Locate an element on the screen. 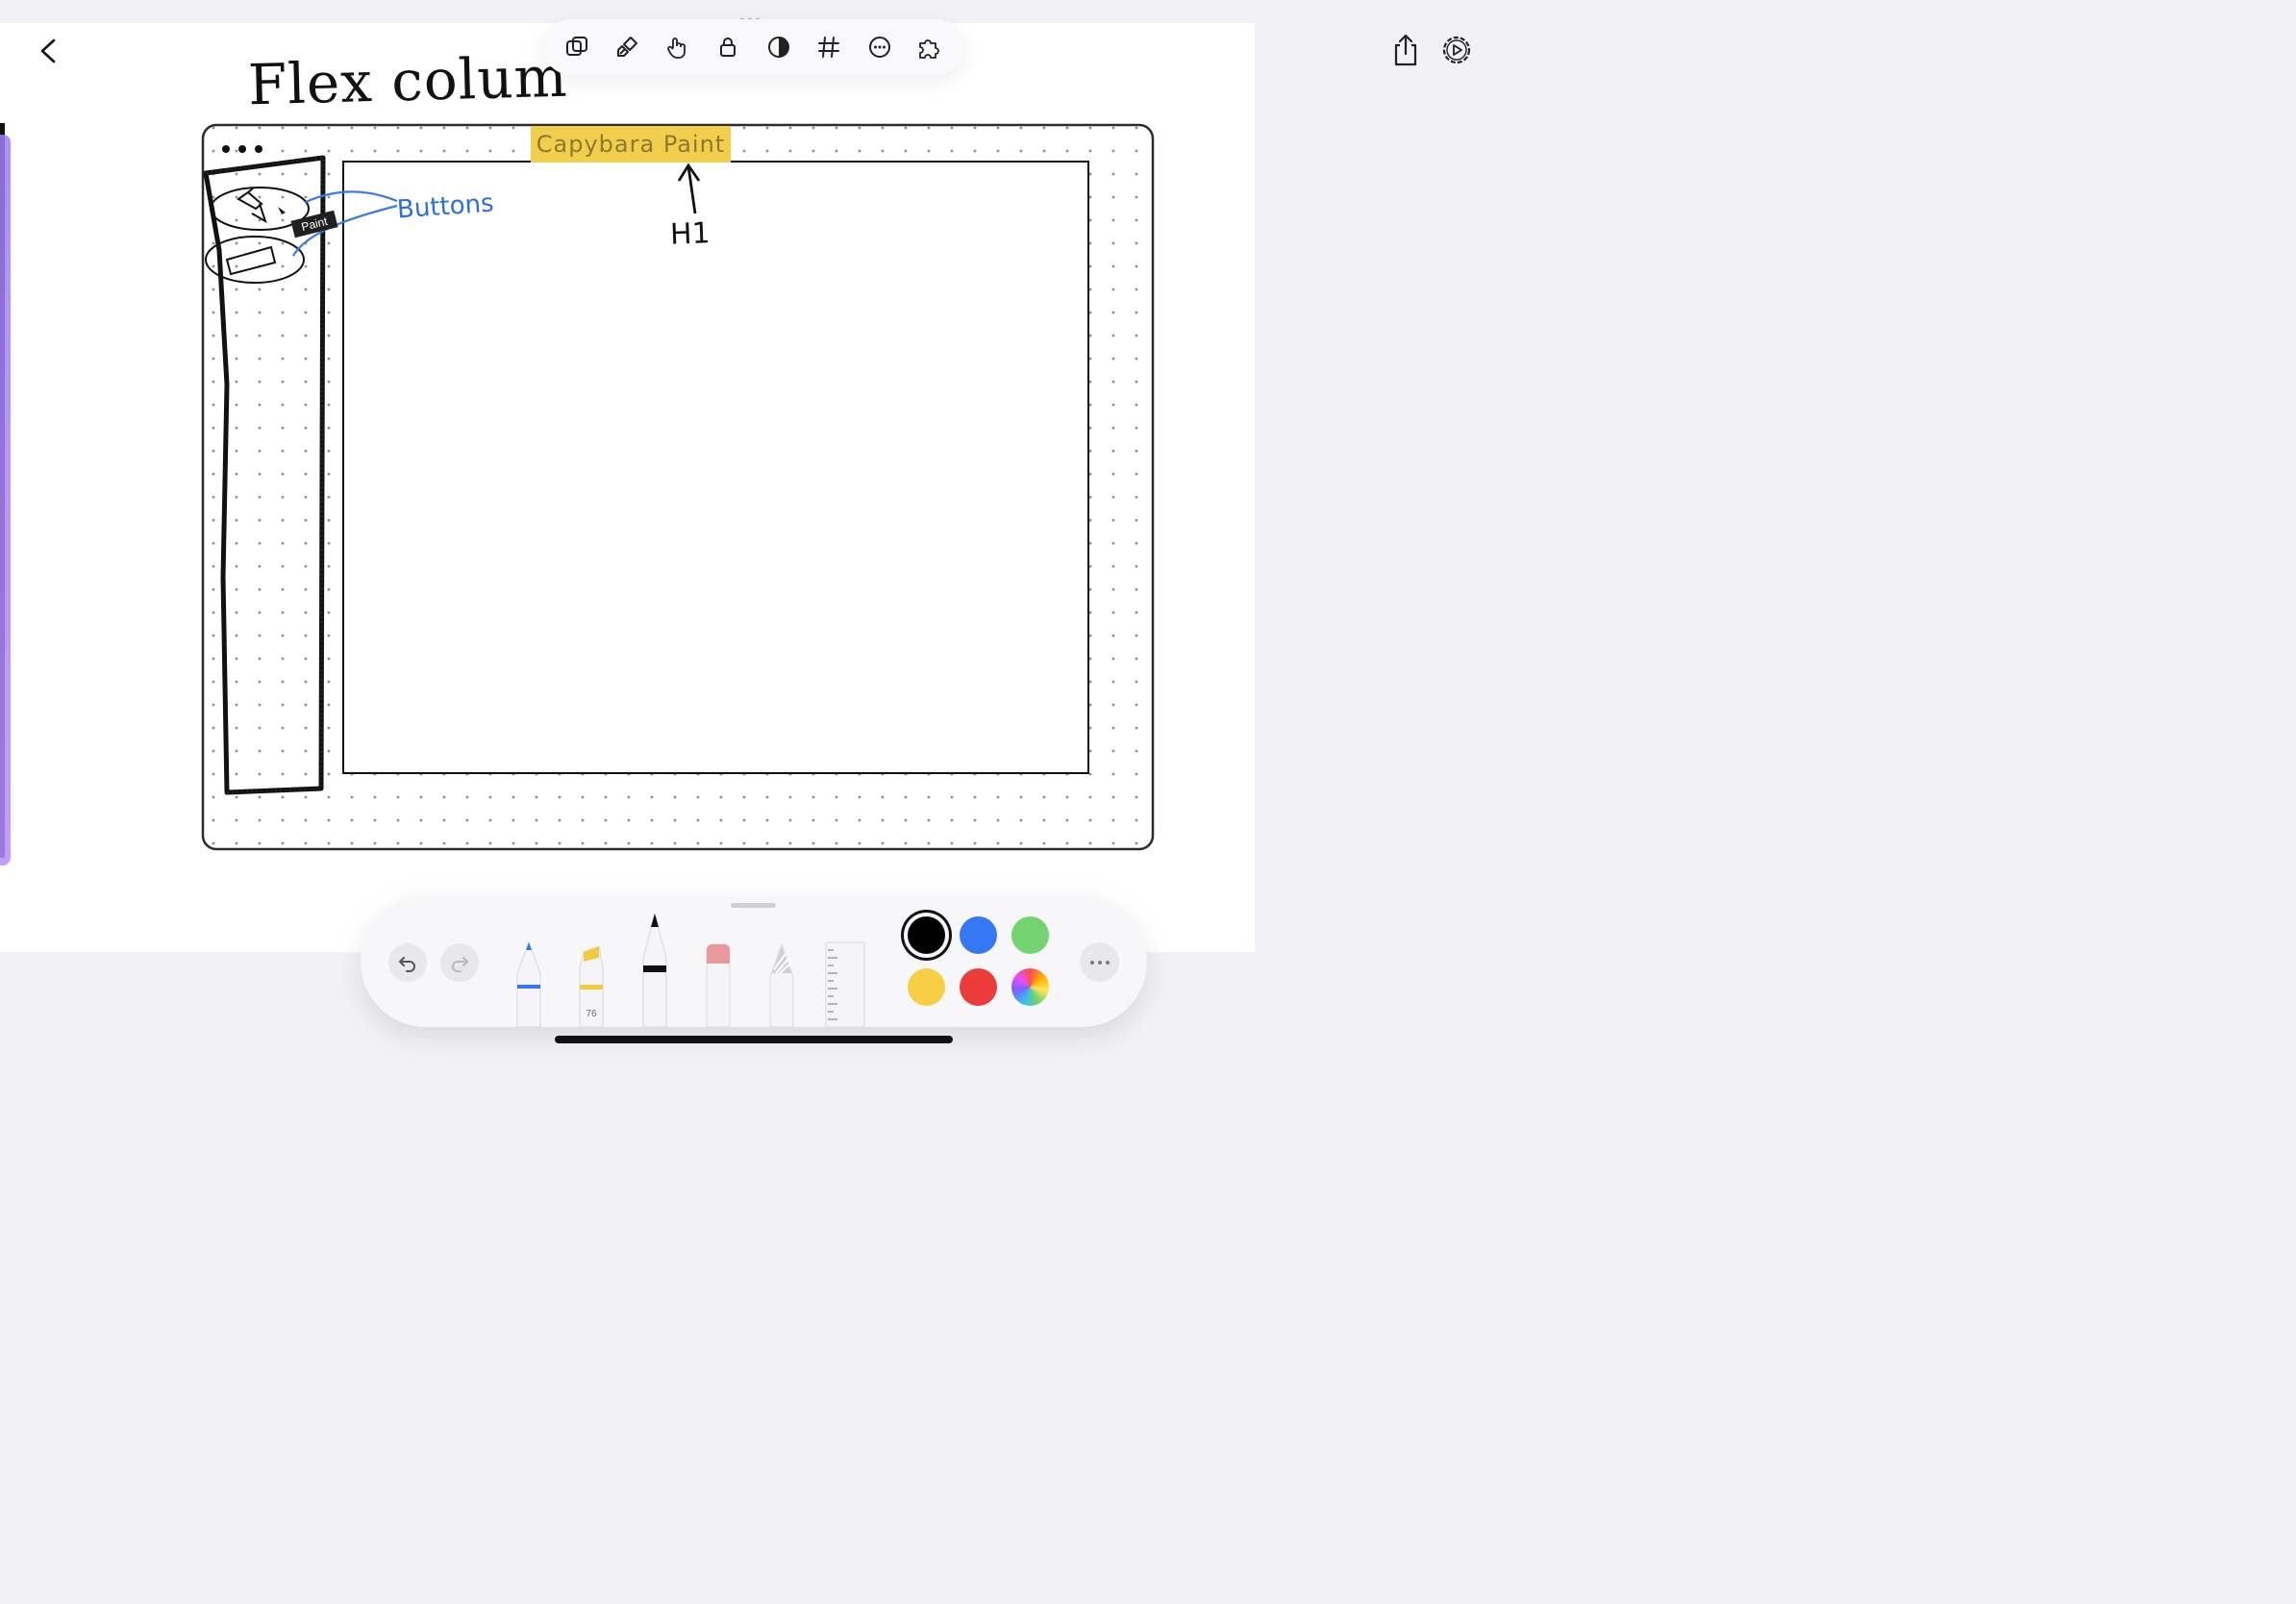  lock-button is located at coordinates (727, 47).